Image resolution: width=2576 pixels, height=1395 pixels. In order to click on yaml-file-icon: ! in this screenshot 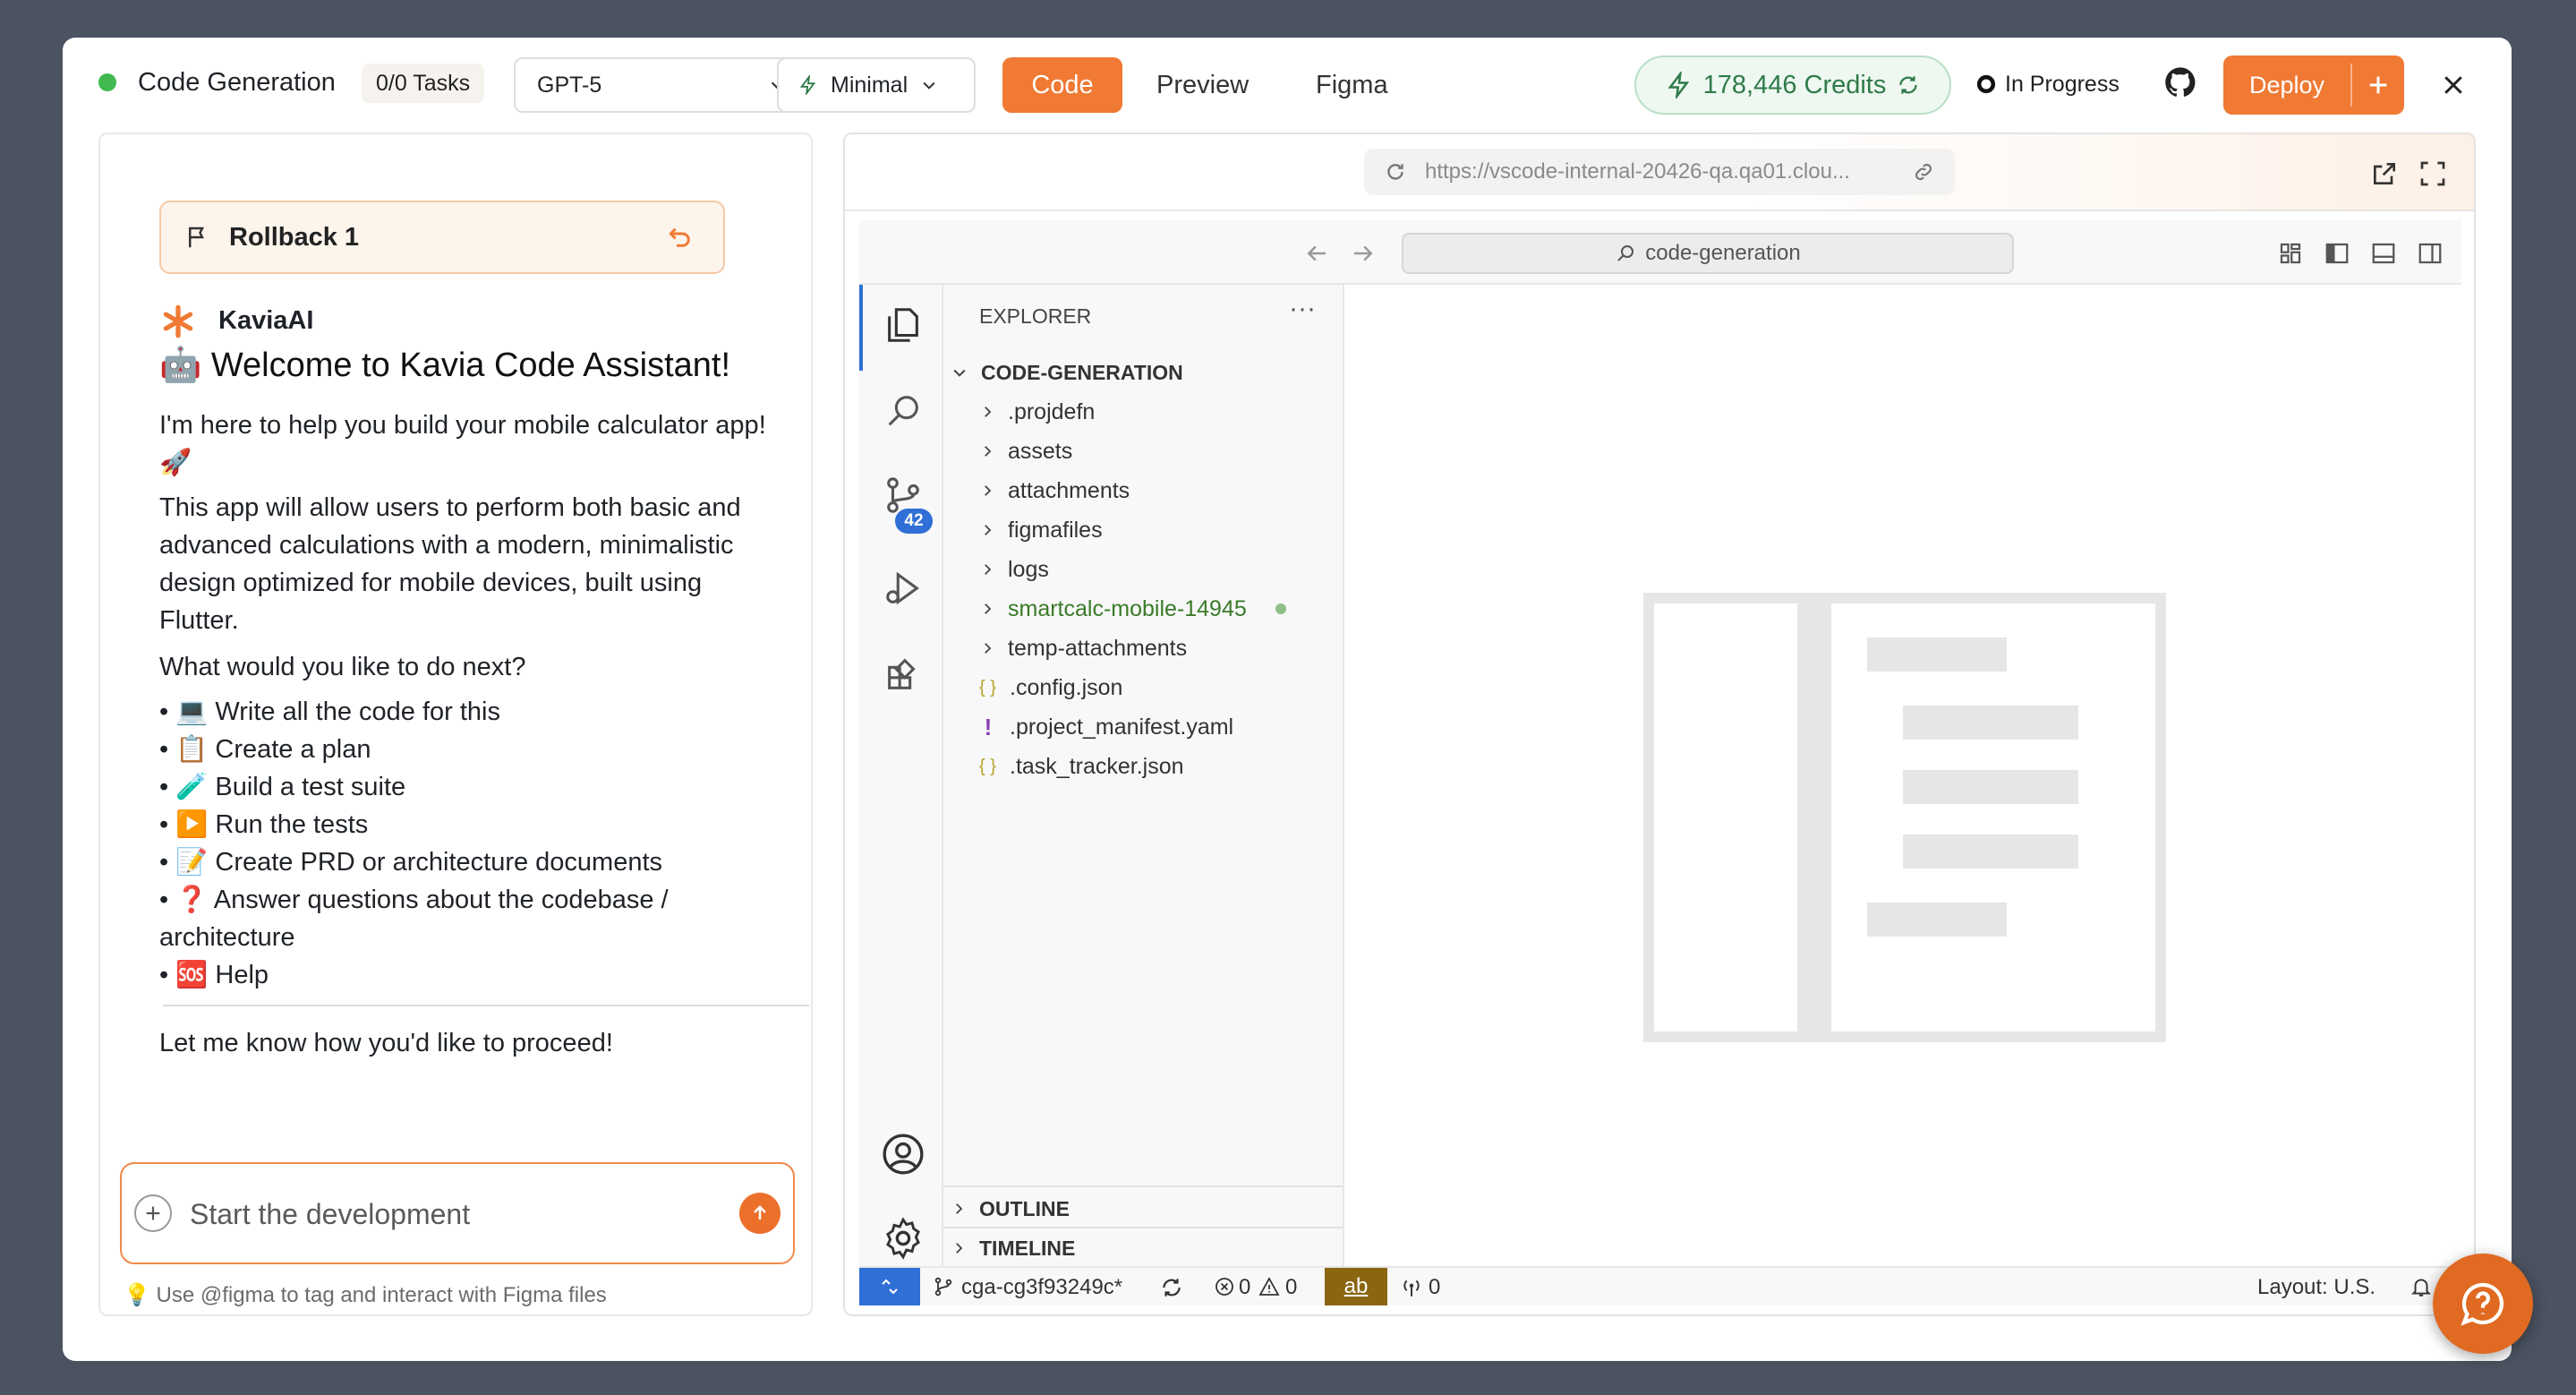, I will do `click(988, 726)`.